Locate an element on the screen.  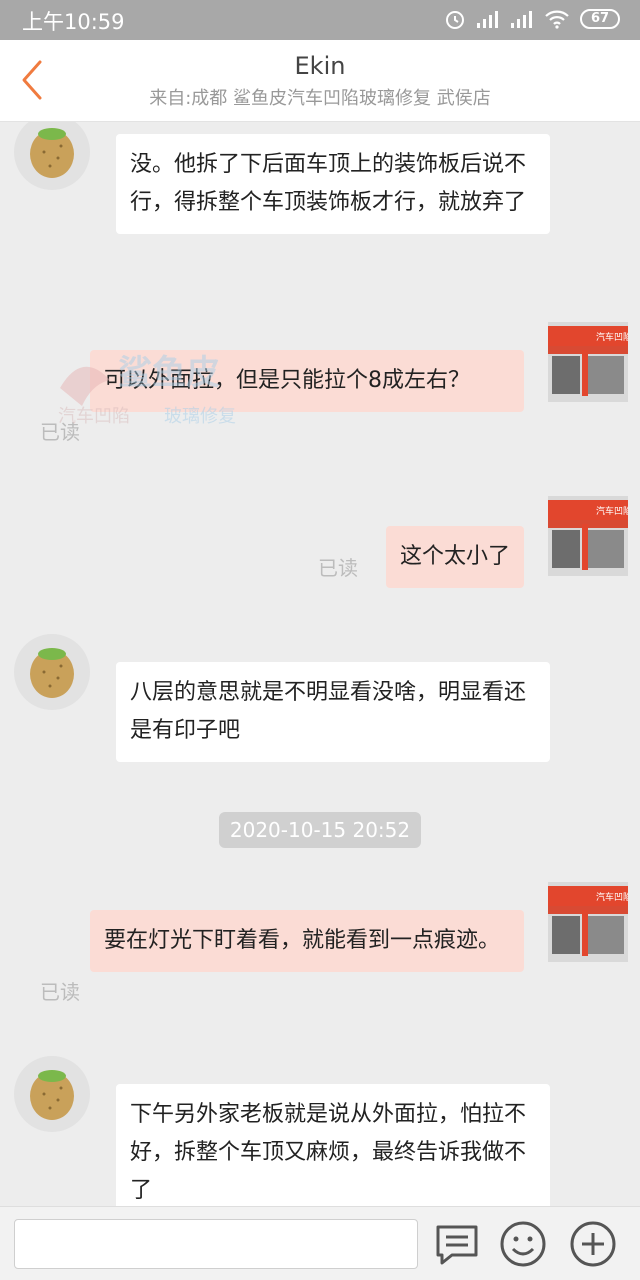
watermark-logo: 鲨鱼皮 汽车凹陷 玻璃修复 is located at coordinates (147, 390).